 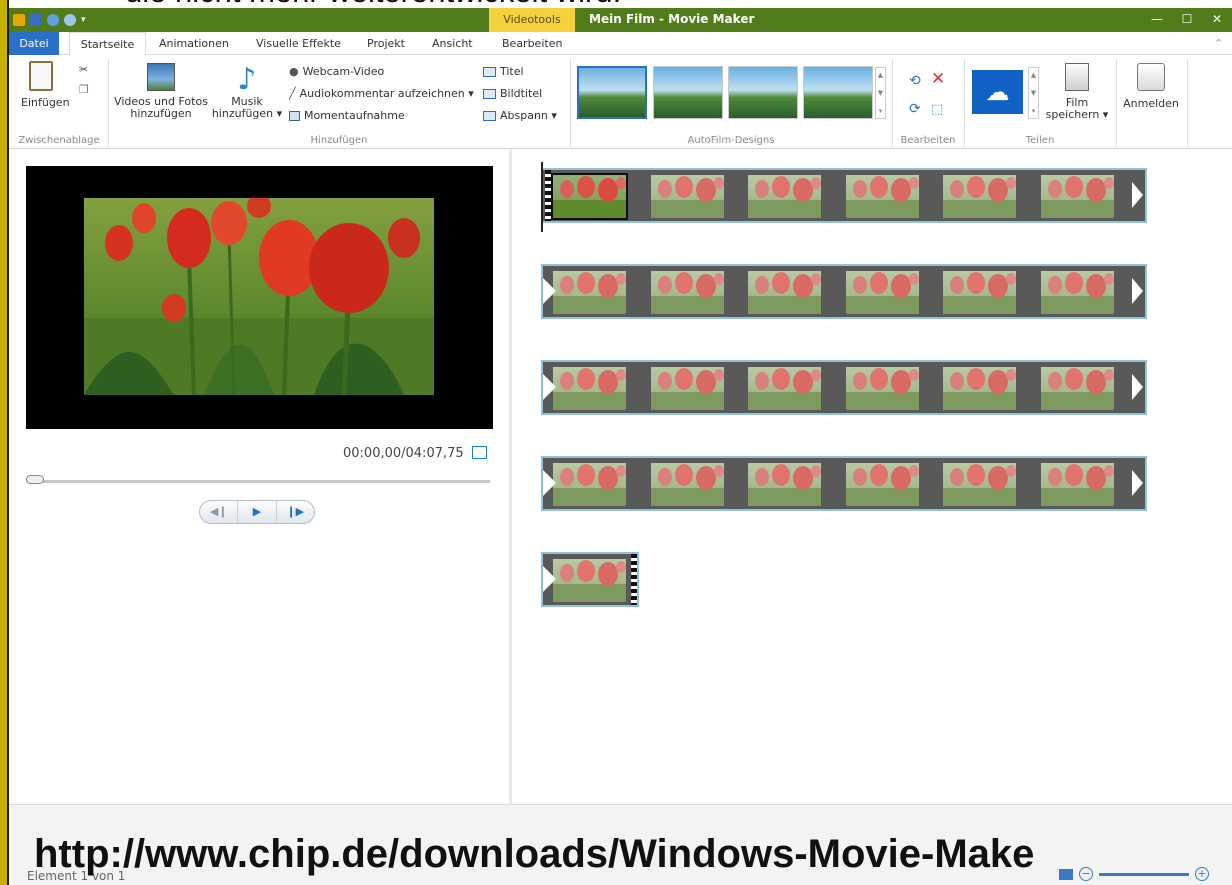 What do you see at coordinates (937, 109) in the screenshot?
I see `select-all-icon: ⬚` at bounding box center [937, 109].